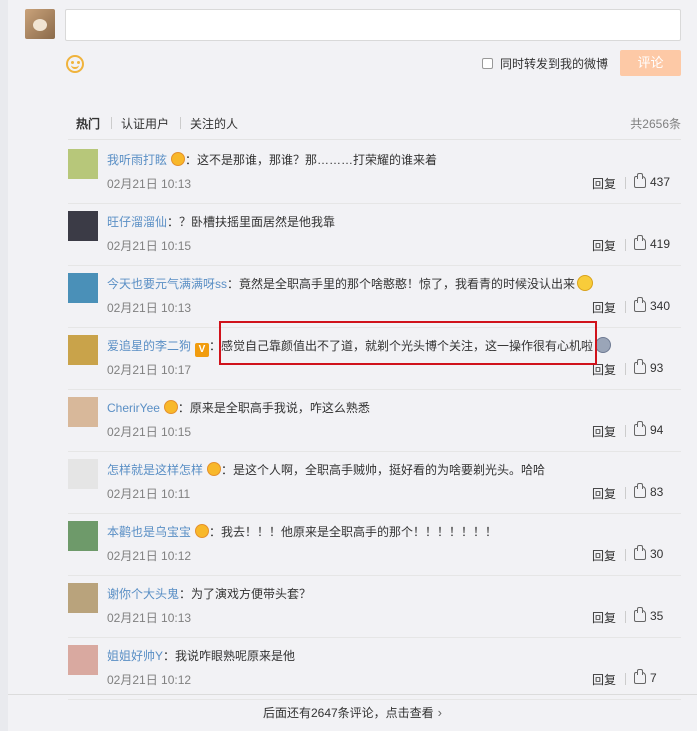  Describe the element at coordinates (353, 532) in the screenshot. I see `comment-text: ：我去！！！他原来是全职高手的那个！！！！！！！` at that location.